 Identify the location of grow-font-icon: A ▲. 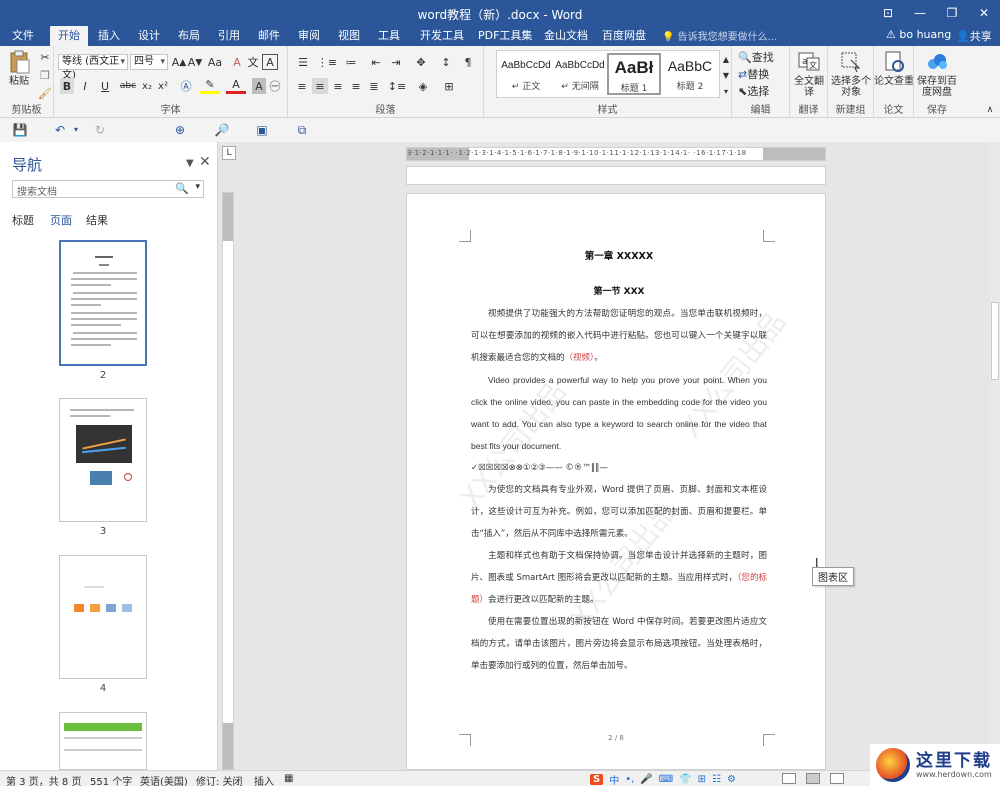
(179, 62).